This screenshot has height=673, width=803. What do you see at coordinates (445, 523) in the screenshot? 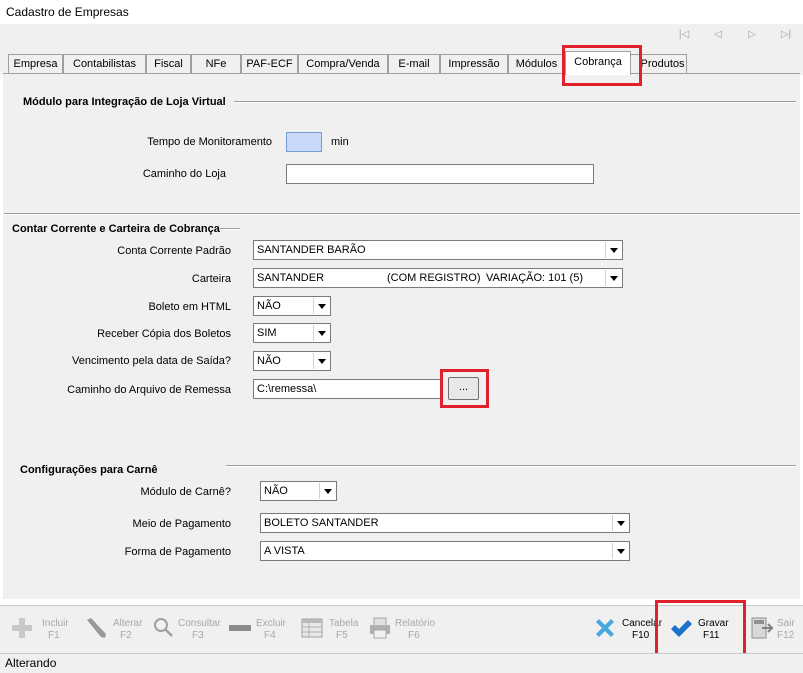
I see `meio-select: BOLETO SANTANDER` at bounding box center [445, 523].